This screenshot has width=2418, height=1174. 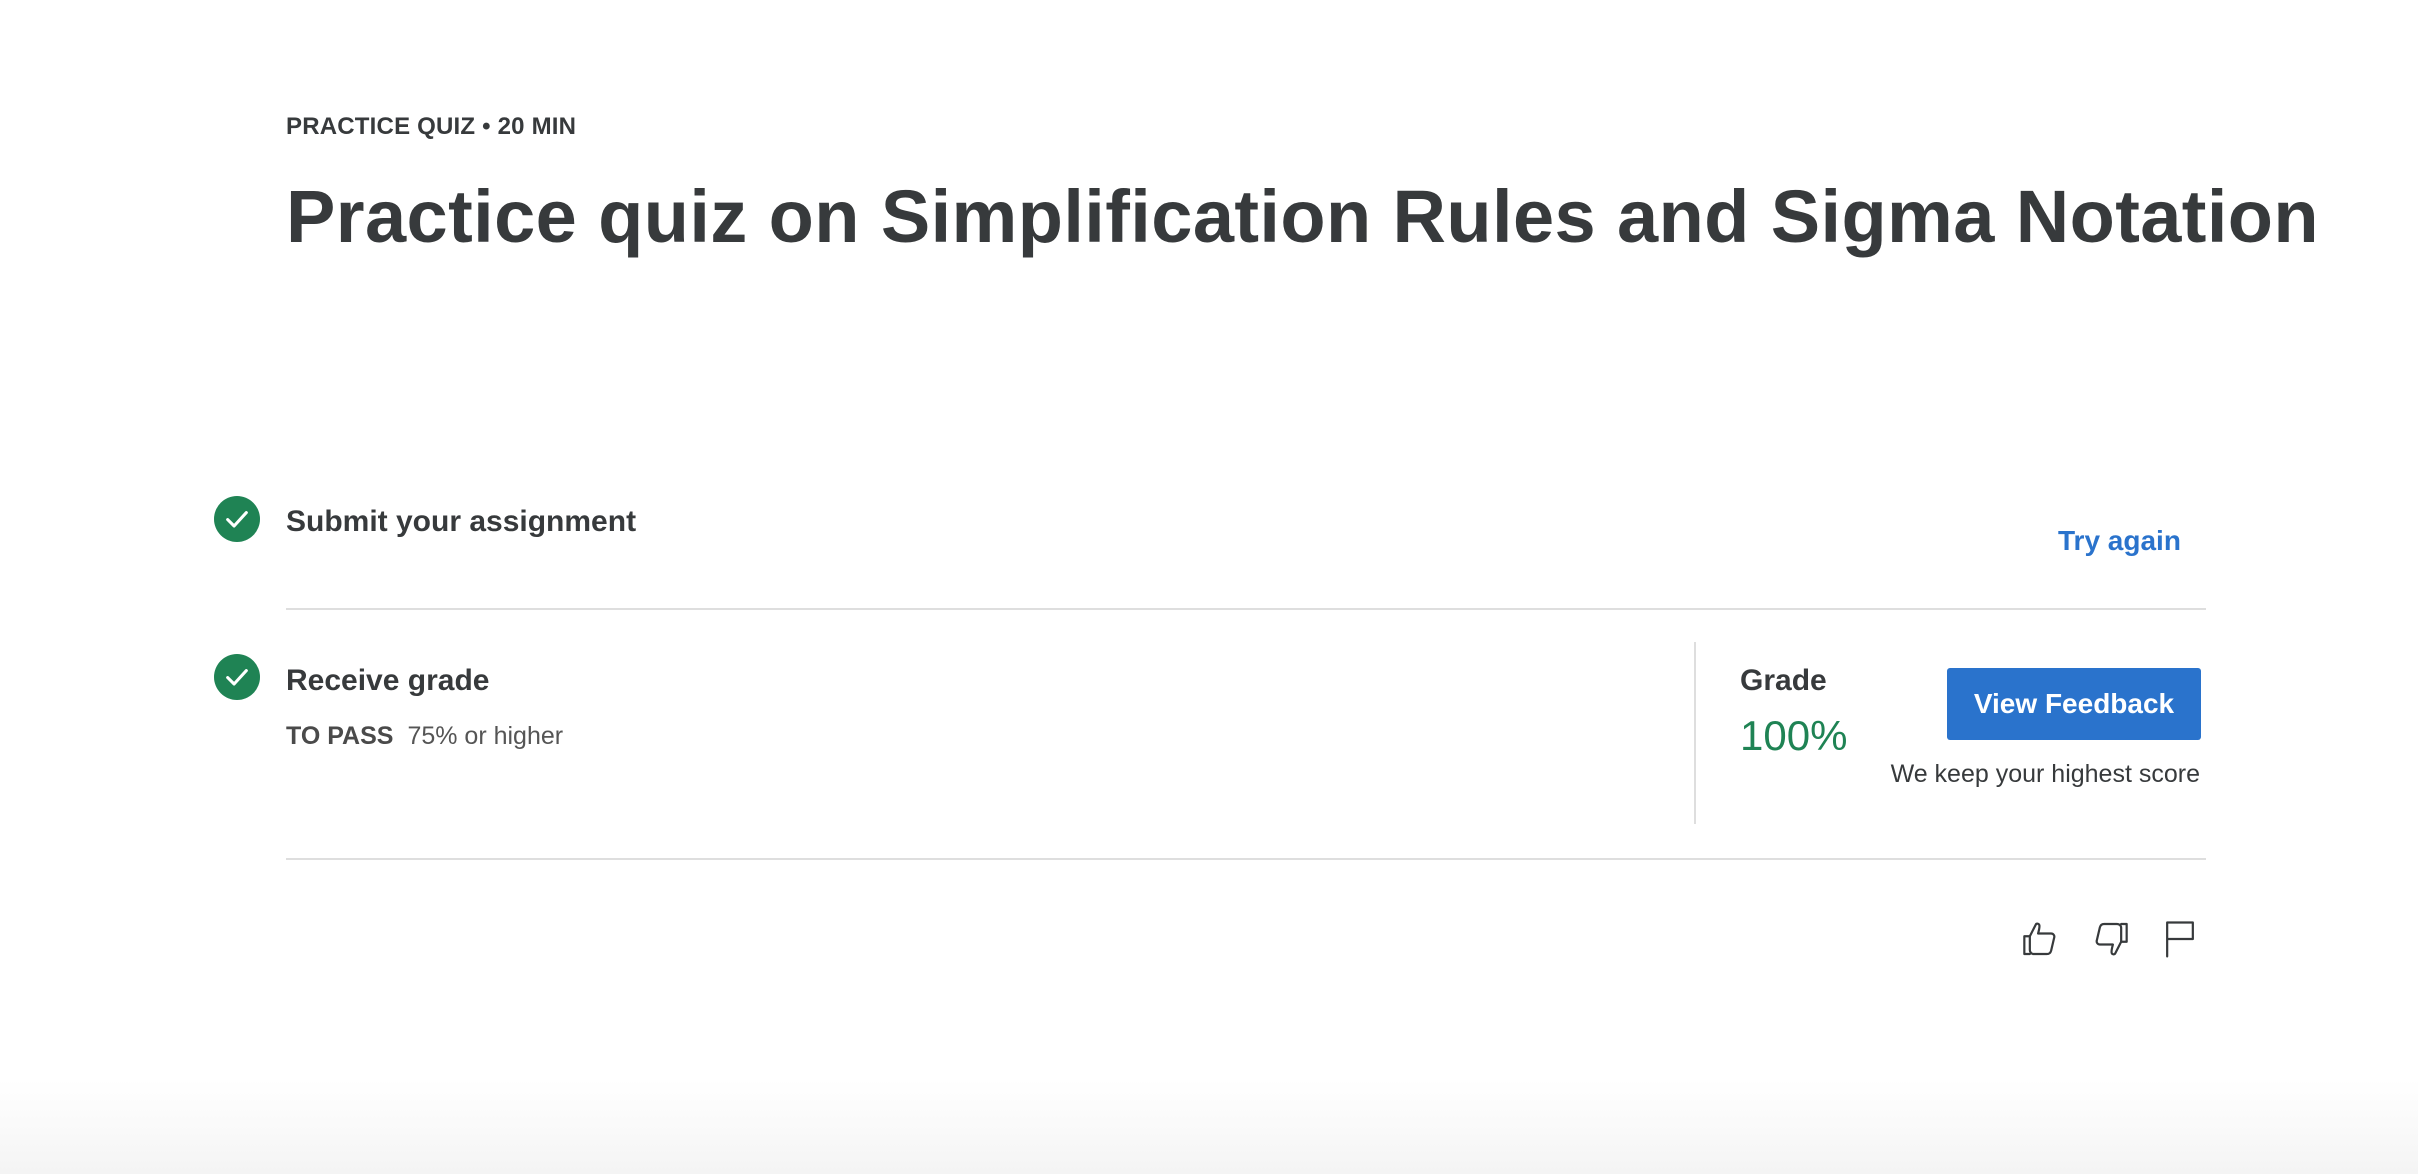 What do you see at coordinates (2180, 939) in the screenshot?
I see `flag-icon` at bounding box center [2180, 939].